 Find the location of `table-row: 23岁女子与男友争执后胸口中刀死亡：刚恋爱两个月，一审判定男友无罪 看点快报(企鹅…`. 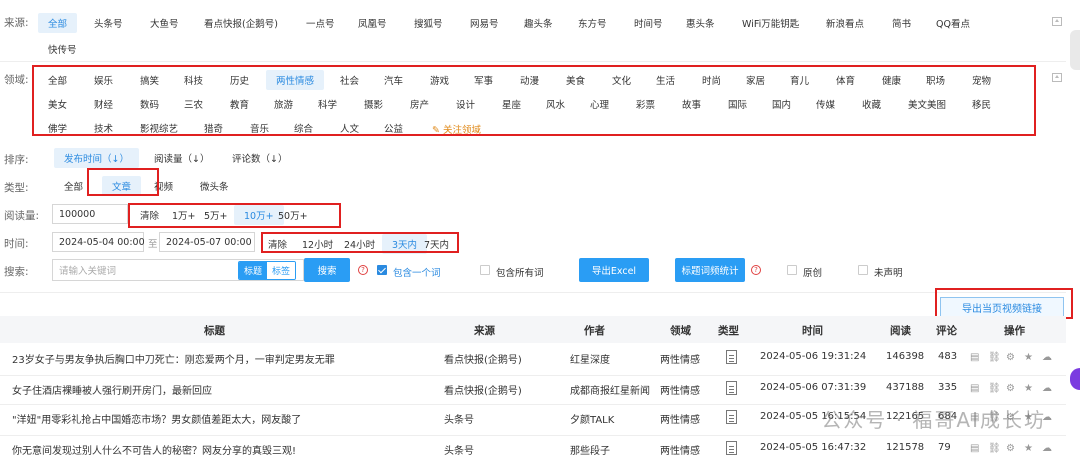

table-row: 23岁女子与男友争执后胸口中刀死亡：刚恋爱两个月，一审判定男友无罪 看点快报(企鹅… is located at coordinates (533, 360).